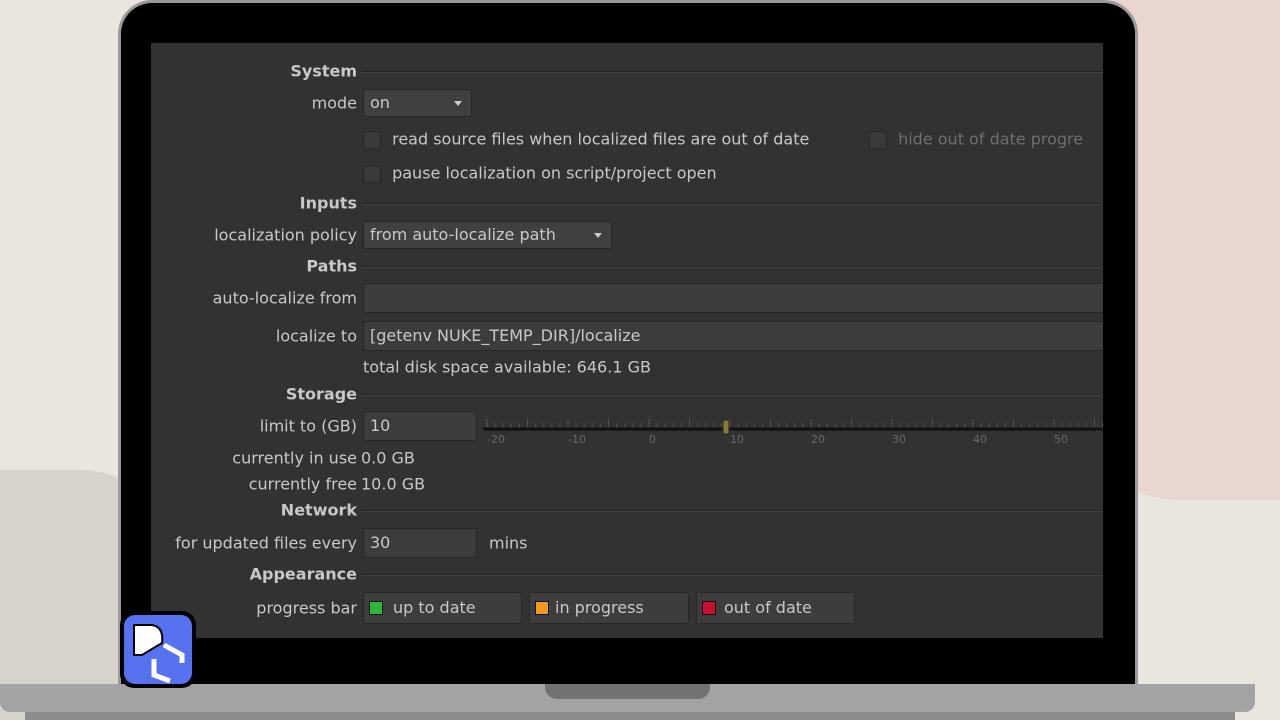 This screenshot has width=1280, height=720. Describe the element at coordinates (599, 607) in the screenshot. I see `button-label: in progress` at that location.